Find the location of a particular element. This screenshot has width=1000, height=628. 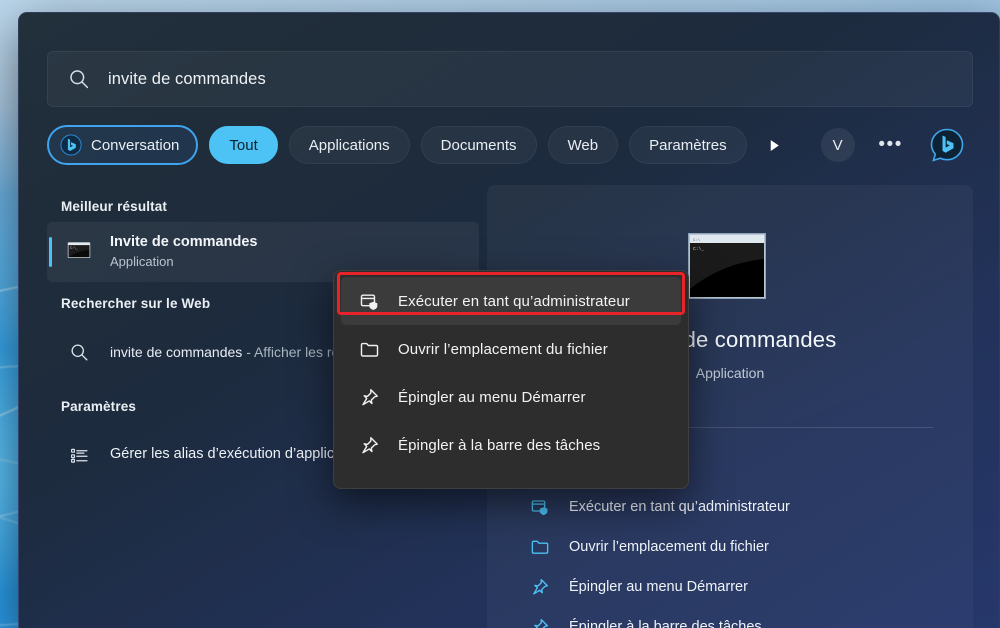

context-menu-item-label: Ouvrir l’emplacement du fichier is located at coordinates (503, 349).